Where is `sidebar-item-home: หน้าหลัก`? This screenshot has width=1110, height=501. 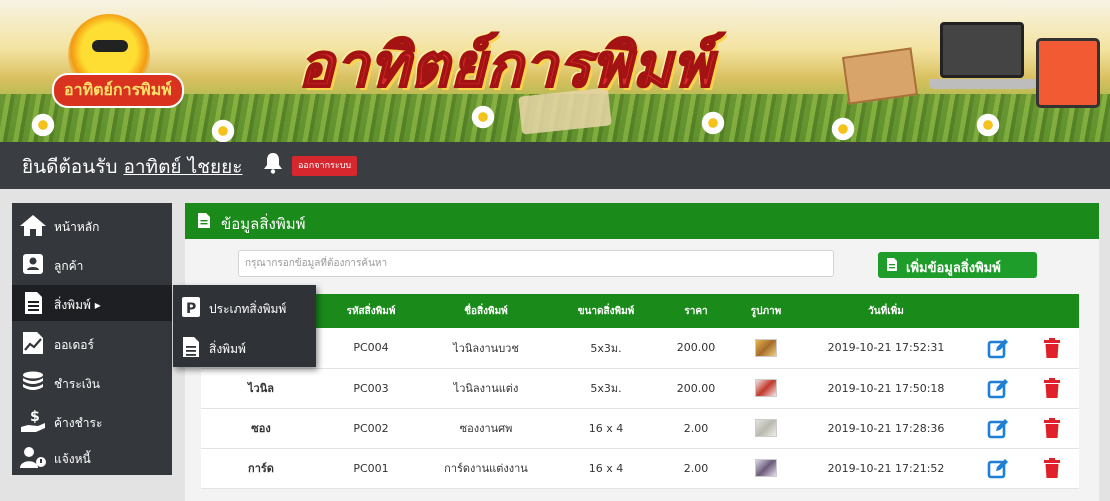
sidebar-item-home: หน้าหลัก is located at coordinates (92, 225).